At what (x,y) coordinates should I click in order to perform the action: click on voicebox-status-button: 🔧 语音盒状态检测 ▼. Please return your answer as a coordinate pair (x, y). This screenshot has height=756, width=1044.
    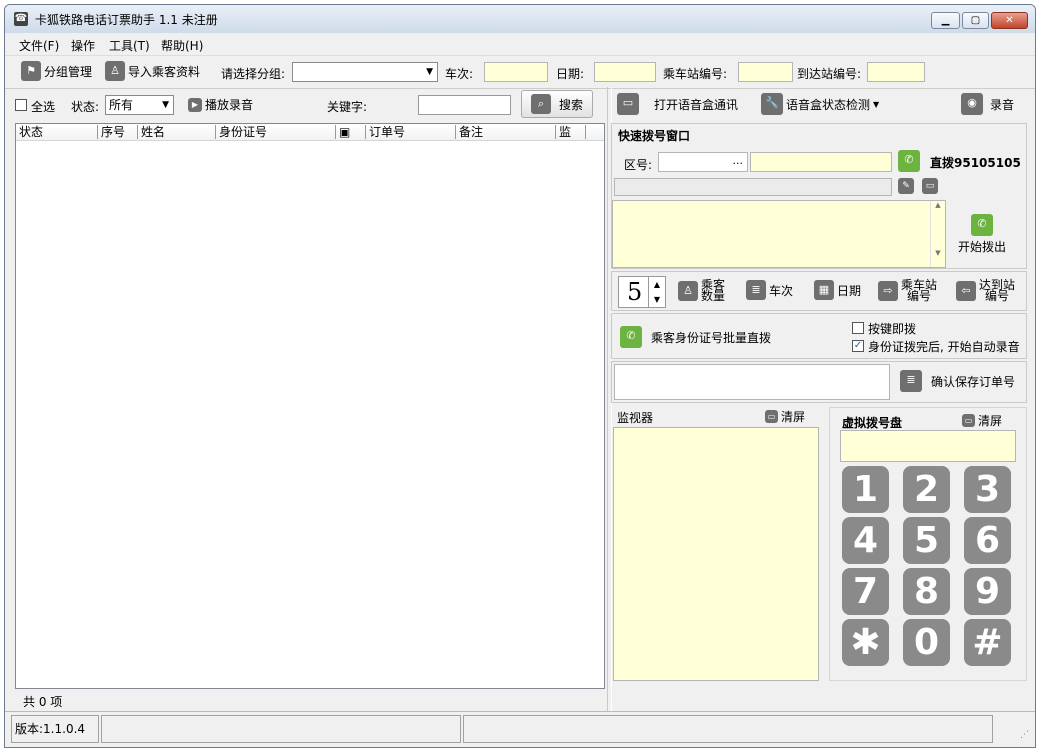
    Looking at the image, I should click on (820, 104).